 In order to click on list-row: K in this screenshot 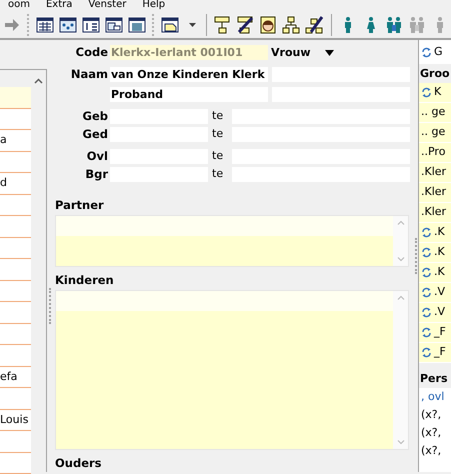, I will do `click(435, 93)`.